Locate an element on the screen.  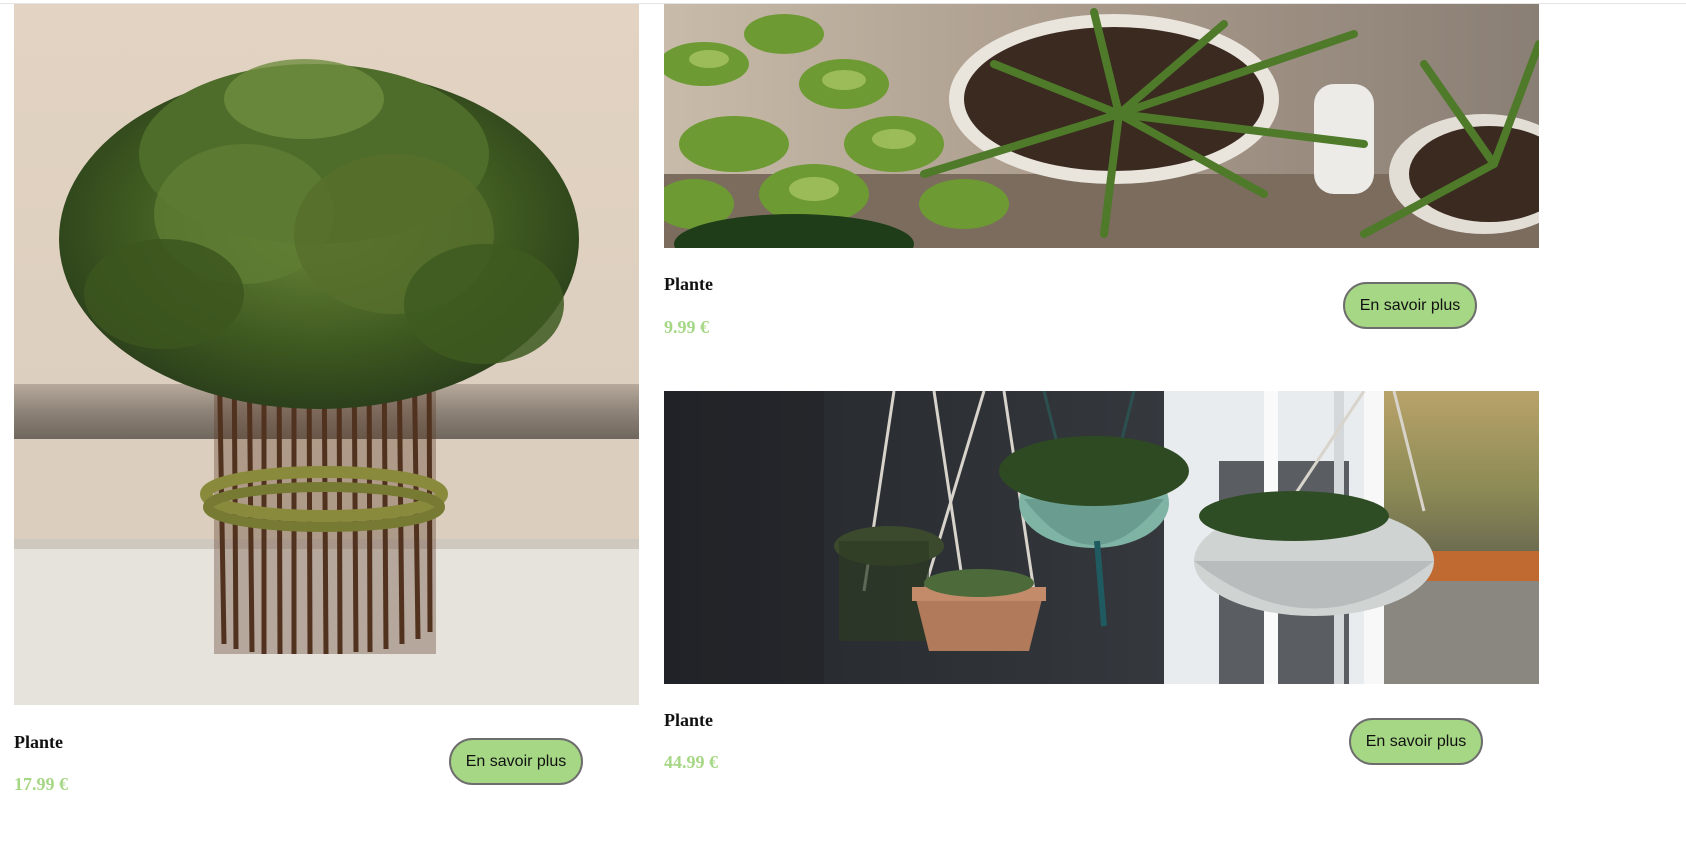
product-price: 17.99 € is located at coordinates (41, 784).